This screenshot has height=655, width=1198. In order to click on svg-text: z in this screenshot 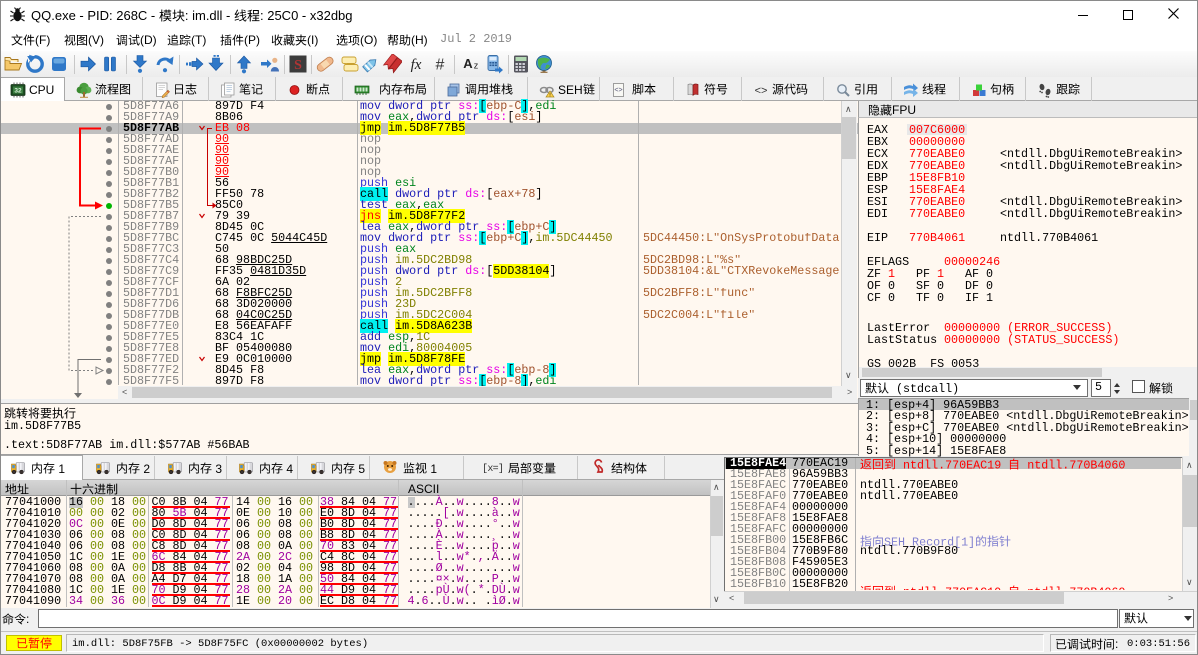, I will do `click(476, 66)`.